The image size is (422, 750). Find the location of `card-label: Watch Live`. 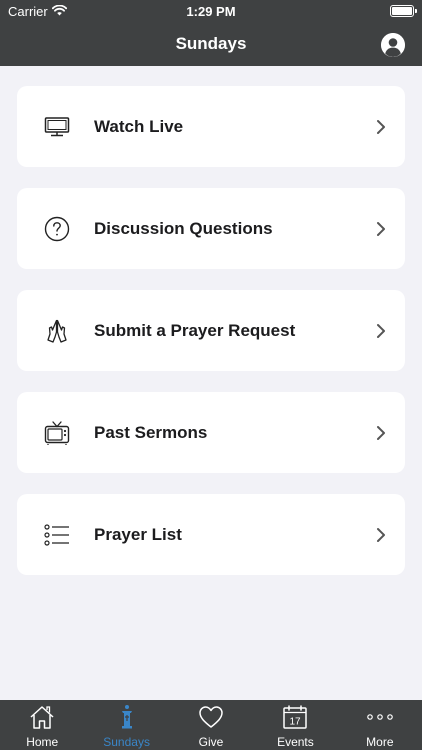

card-label: Watch Live is located at coordinates (139, 126).